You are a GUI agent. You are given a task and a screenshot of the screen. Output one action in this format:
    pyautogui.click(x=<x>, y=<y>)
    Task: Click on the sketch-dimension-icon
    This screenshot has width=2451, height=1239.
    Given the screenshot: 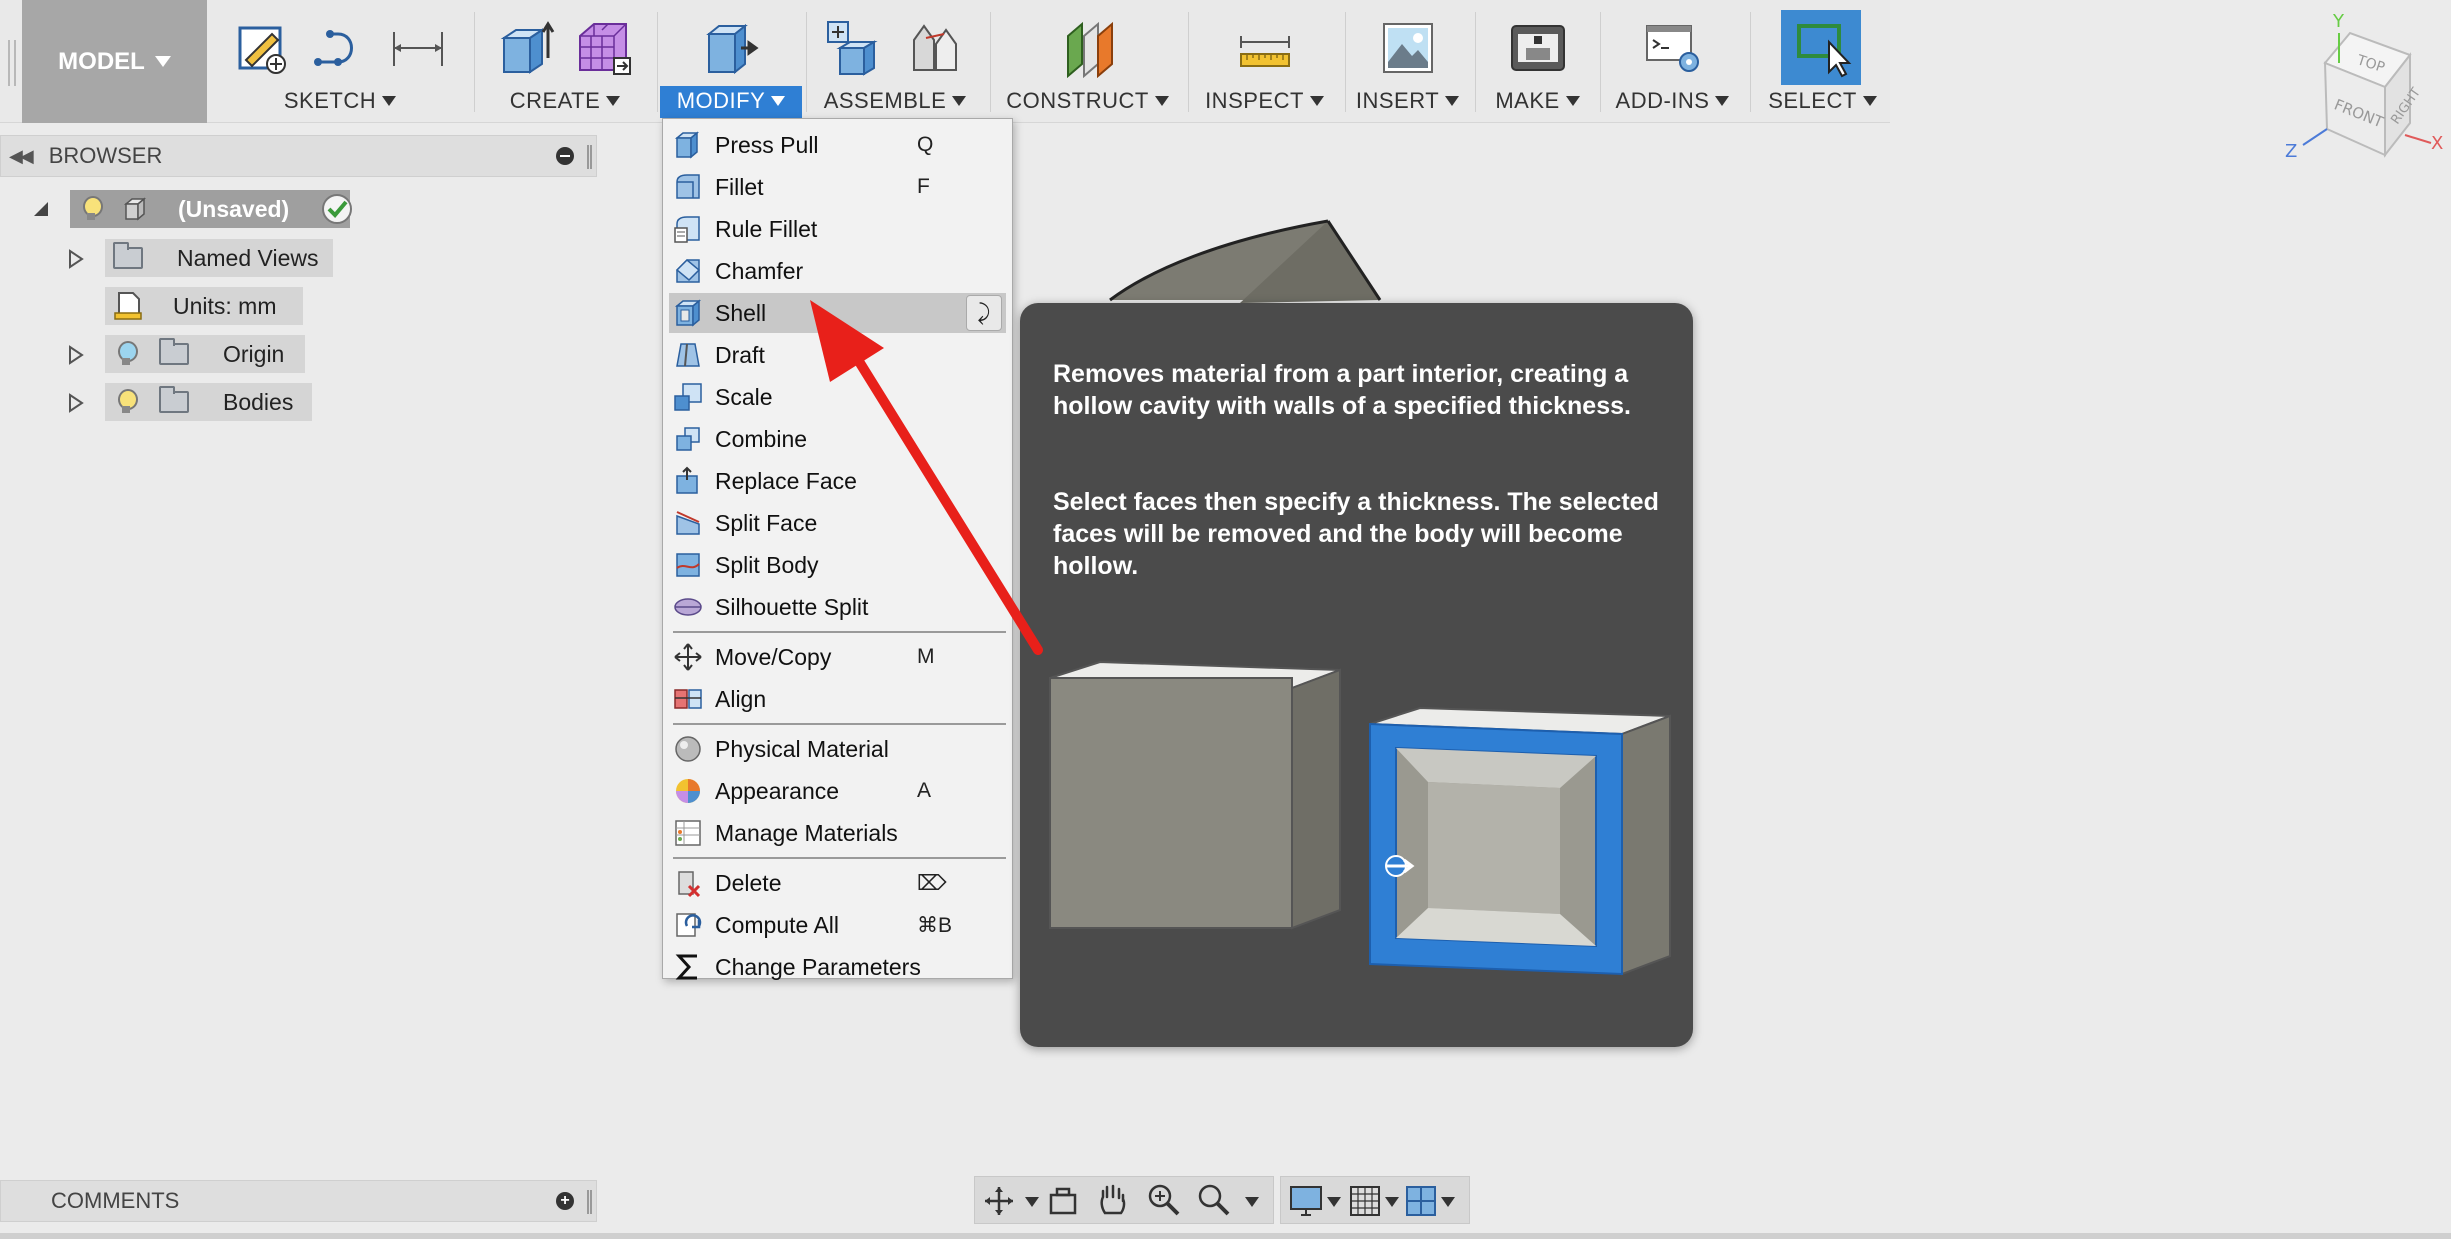 What is the action you would take?
    pyautogui.click(x=418, y=48)
    